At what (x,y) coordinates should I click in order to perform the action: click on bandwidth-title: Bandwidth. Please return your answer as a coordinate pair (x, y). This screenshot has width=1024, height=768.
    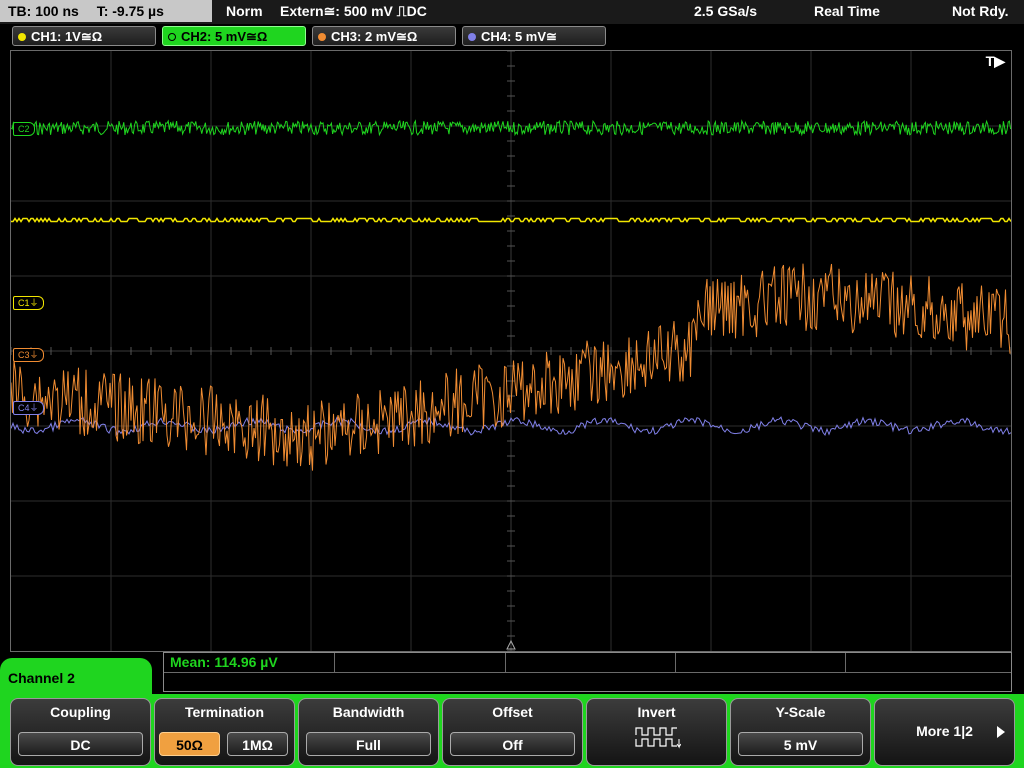
    Looking at the image, I should click on (368, 712).